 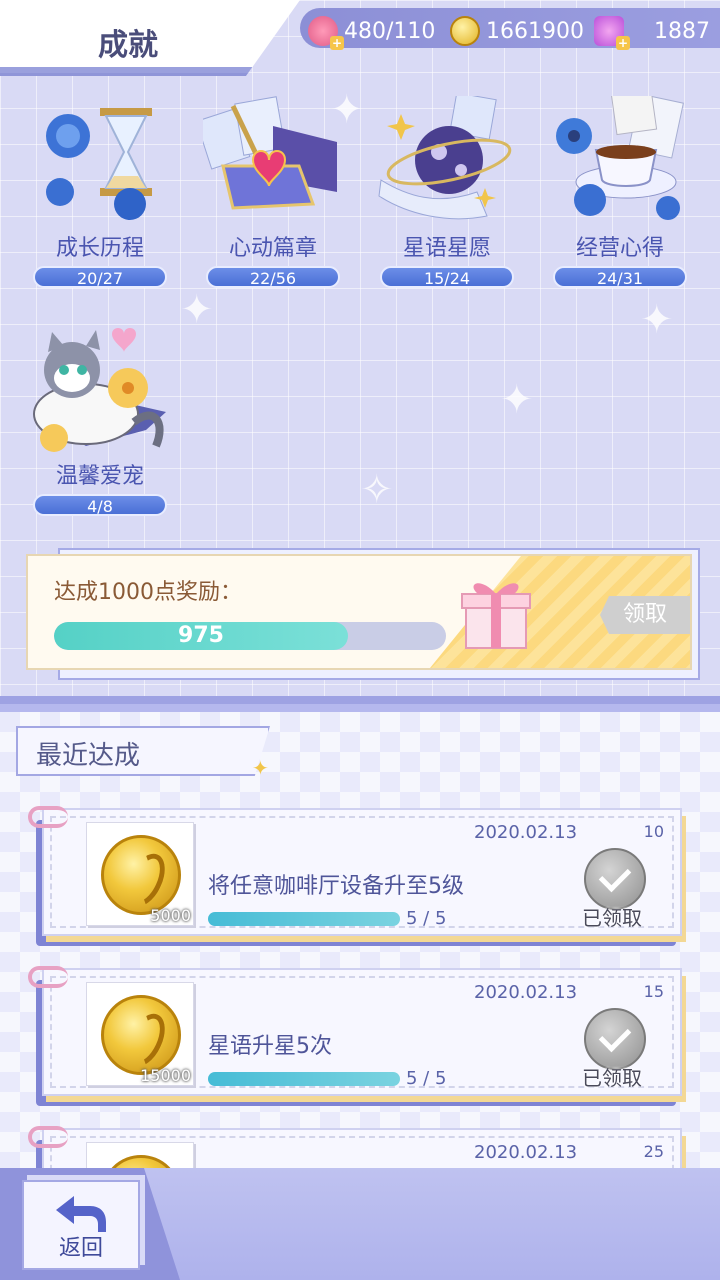 What do you see at coordinates (100, 505) in the screenshot?
I see `category-progress: 4/8` at bounding box center [100, 505].